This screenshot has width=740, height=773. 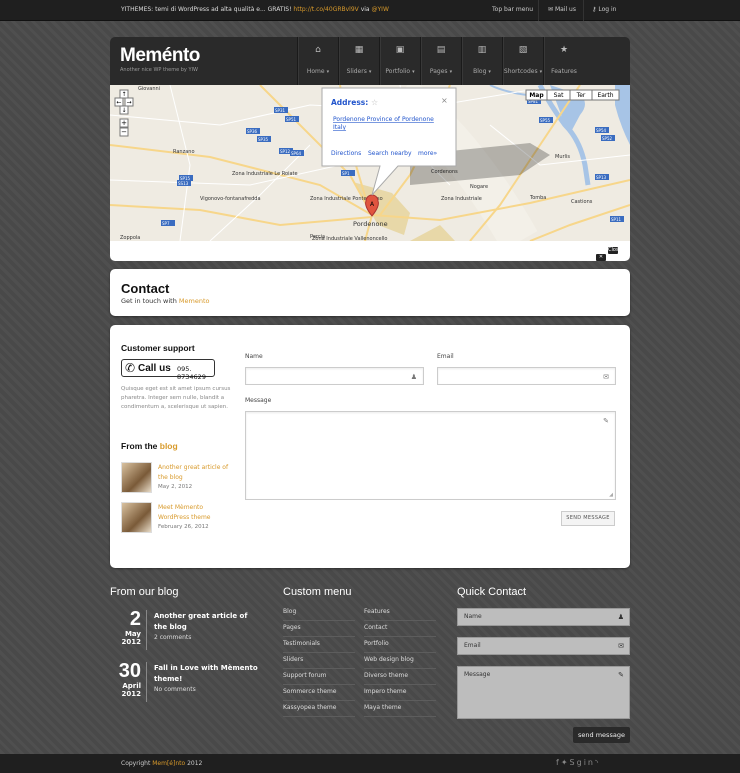 What do you see at coordinates (400, 693) in the screenshot?
I see `footer-menu-link: Impero theme` at bounding box center [400, 693].